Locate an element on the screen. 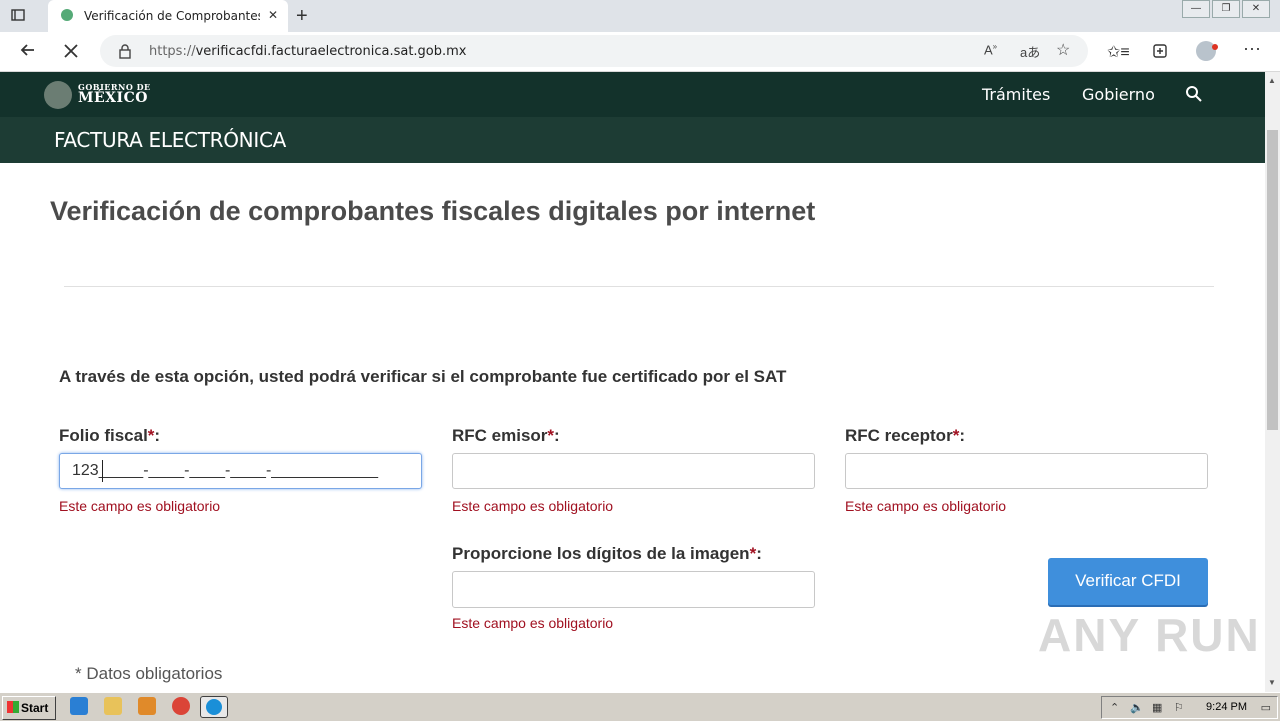 This screenshot has width=1280, height=721. edge-taskbar-button is located at coordinates (214, 707).